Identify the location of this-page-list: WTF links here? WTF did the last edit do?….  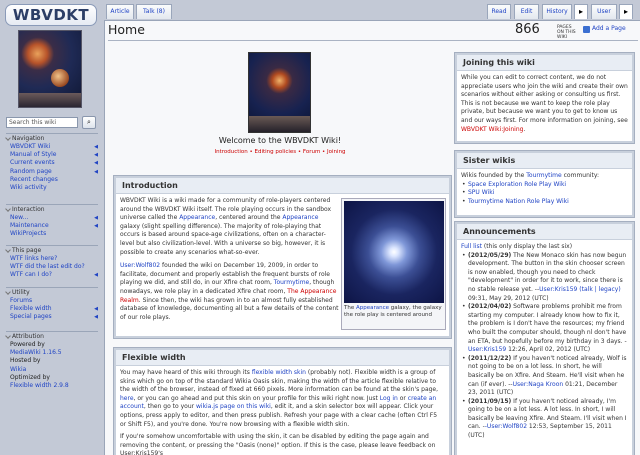
(54, 267).